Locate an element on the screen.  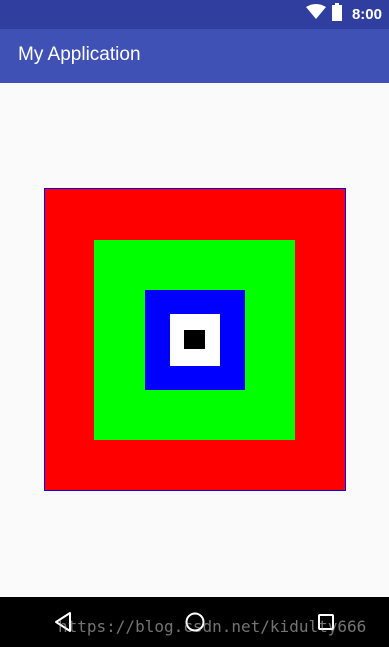
status-time: 8:00 is located at coordinates (366, 14).